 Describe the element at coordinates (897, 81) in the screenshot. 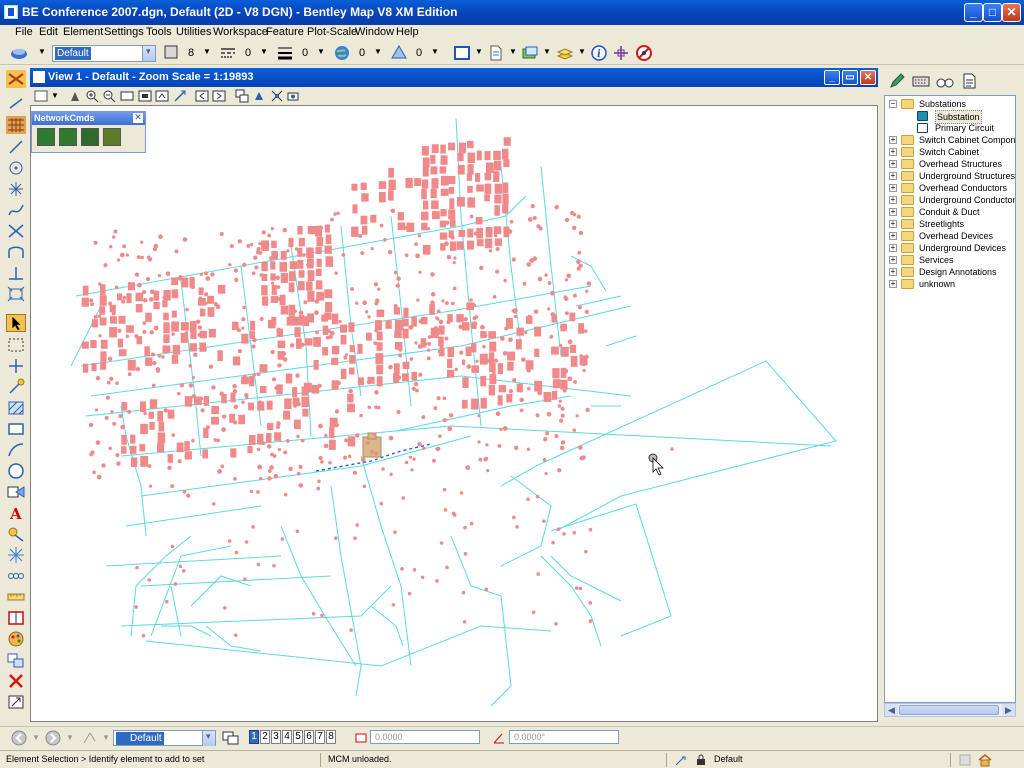

I see `edit-feature-icon` at that location.